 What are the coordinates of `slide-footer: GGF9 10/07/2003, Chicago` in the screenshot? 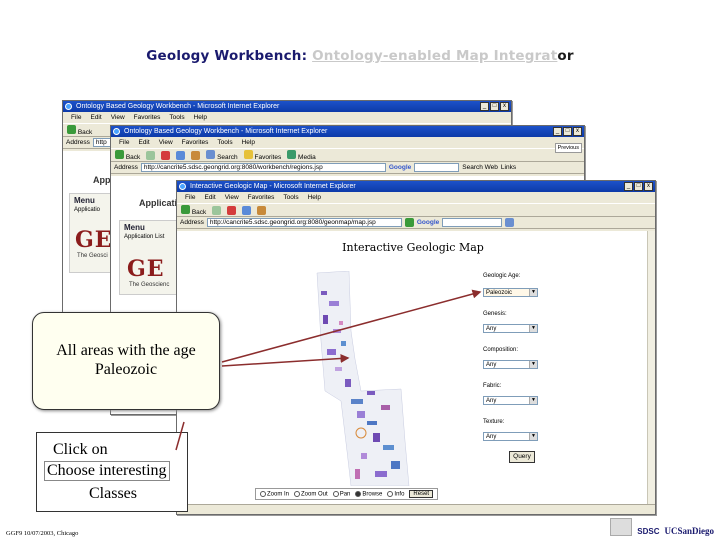 It's located at (42, 533).